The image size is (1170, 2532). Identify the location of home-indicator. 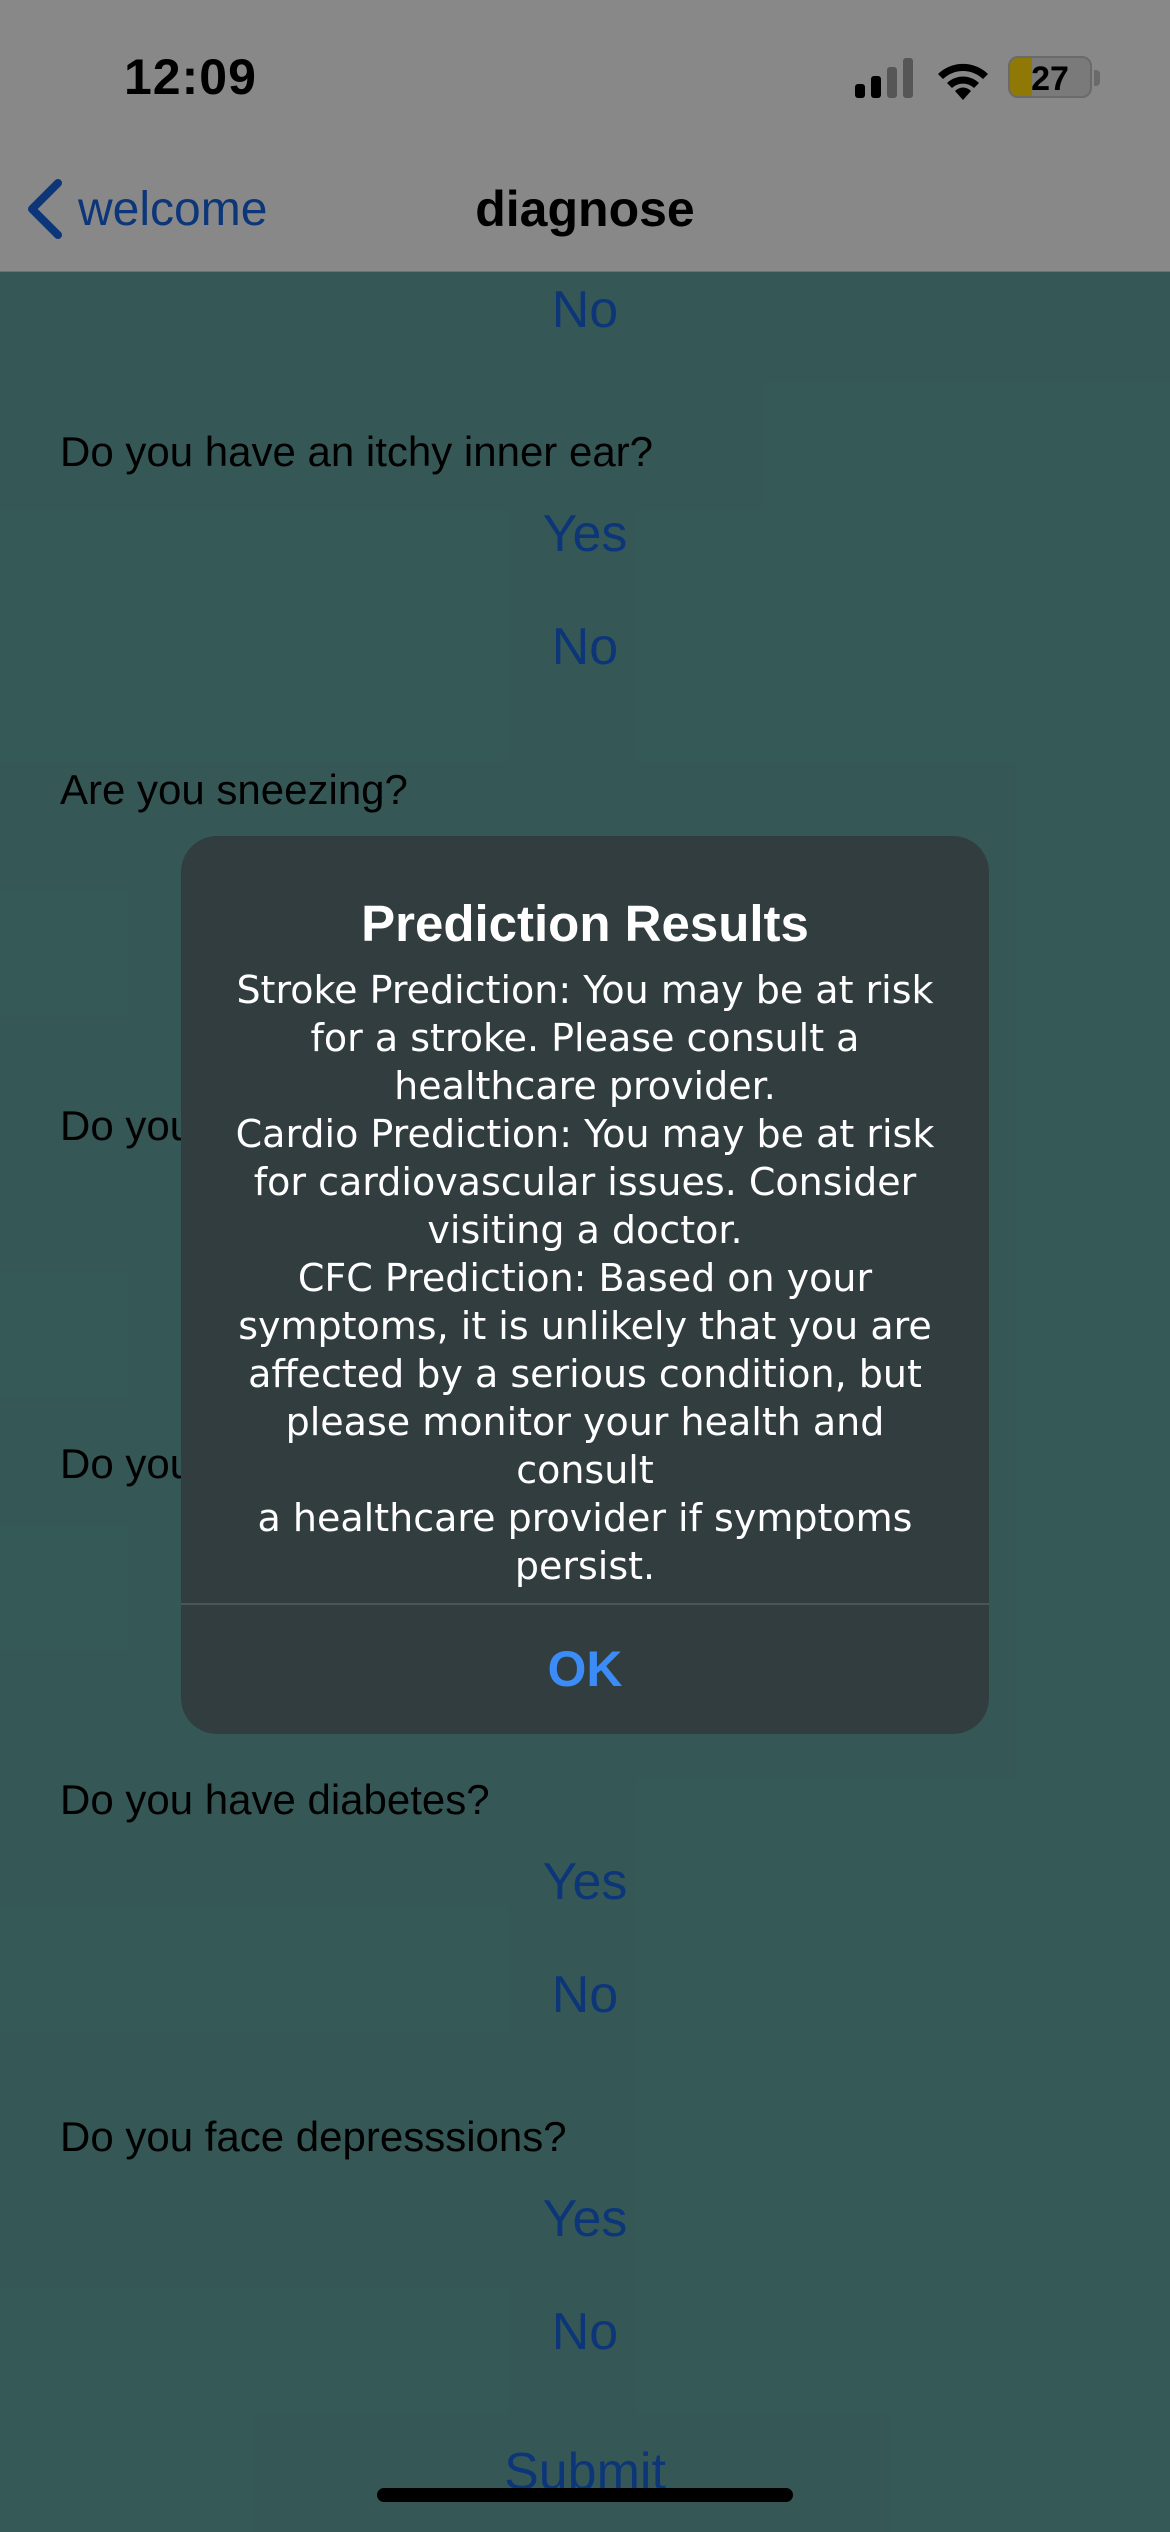
(585, 2495).